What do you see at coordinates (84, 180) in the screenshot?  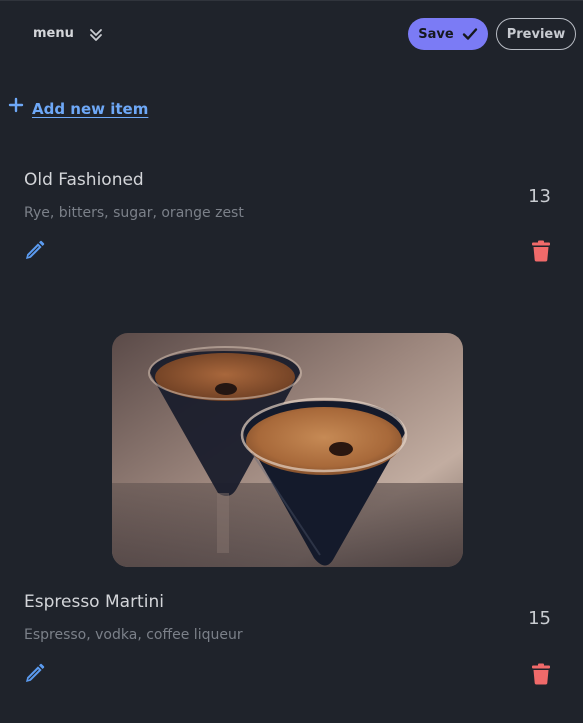 I see `item-name: Old Fashioned` at bounding box center [84, 180].